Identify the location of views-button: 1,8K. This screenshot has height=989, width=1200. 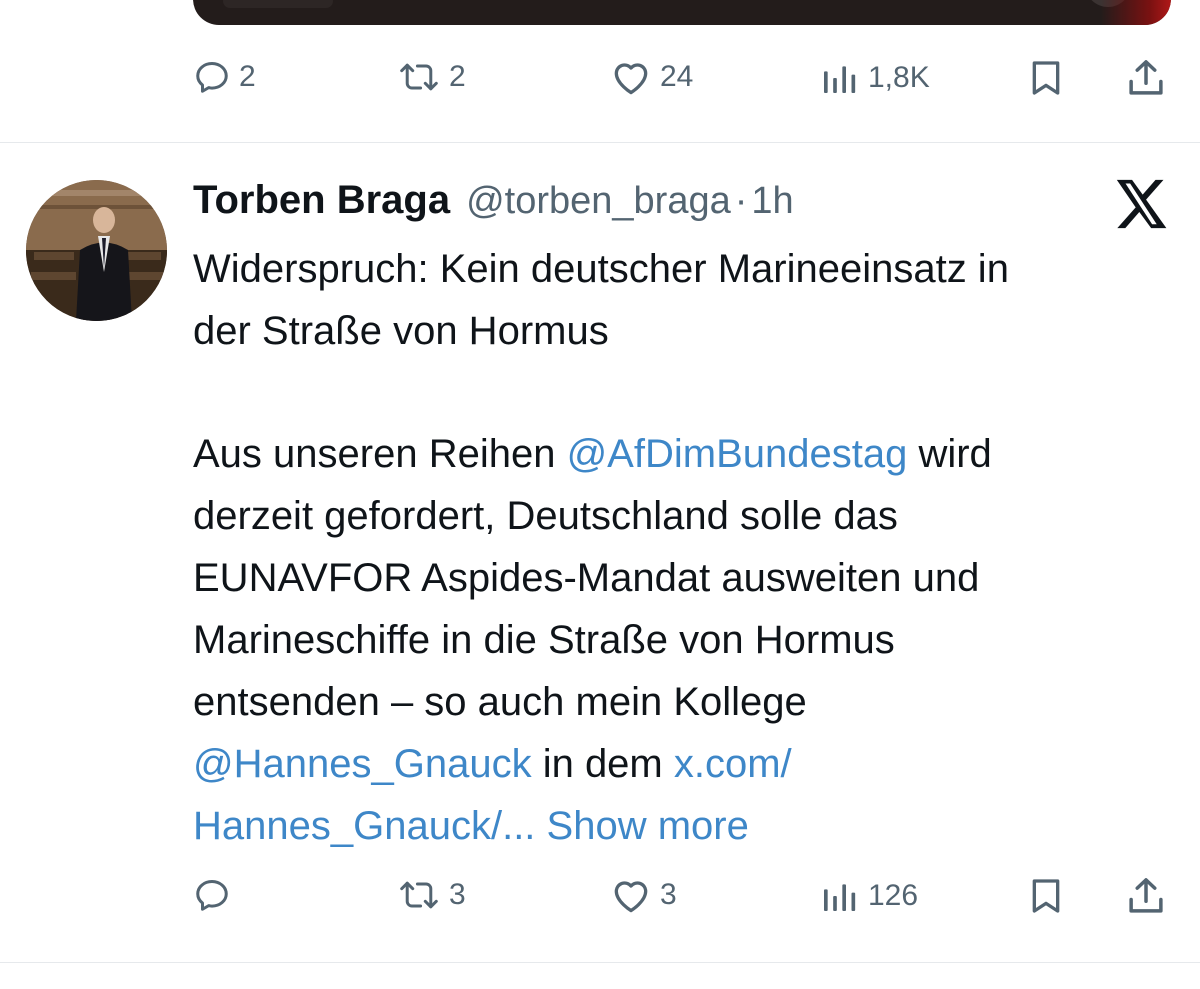
(874, 78).